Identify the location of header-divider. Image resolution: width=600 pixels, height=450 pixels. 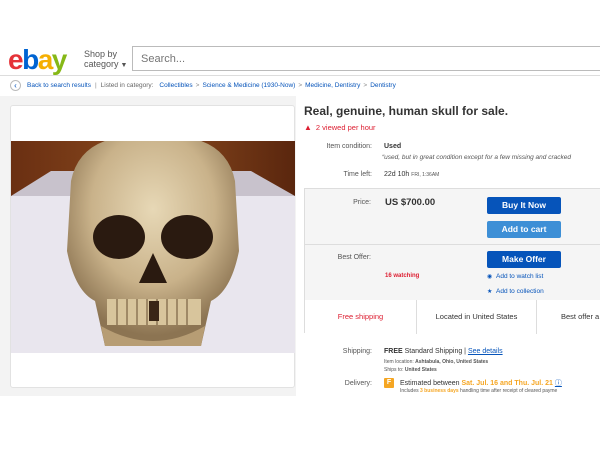
(300, 75).